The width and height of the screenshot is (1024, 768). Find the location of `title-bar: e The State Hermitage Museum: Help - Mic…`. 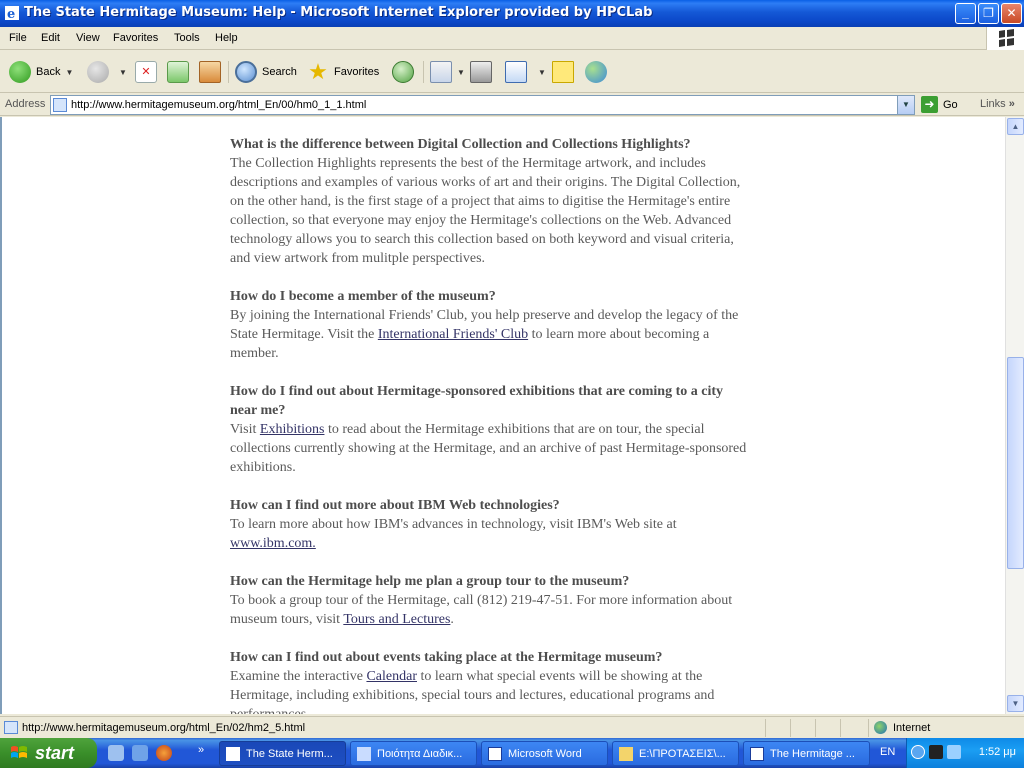

title-bar: e The State Hermitage Museum: Help - Mic… is located at coordinates (512, 13).